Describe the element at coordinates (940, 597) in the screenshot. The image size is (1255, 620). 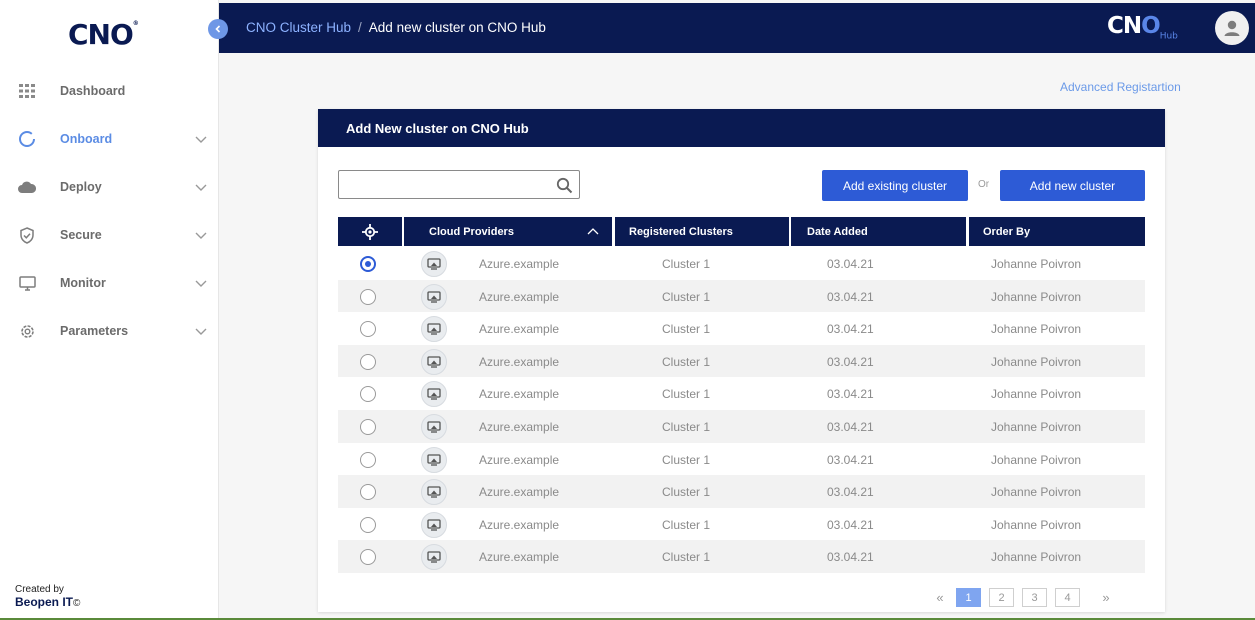
I see `pagination-prev-button: «` at that location.